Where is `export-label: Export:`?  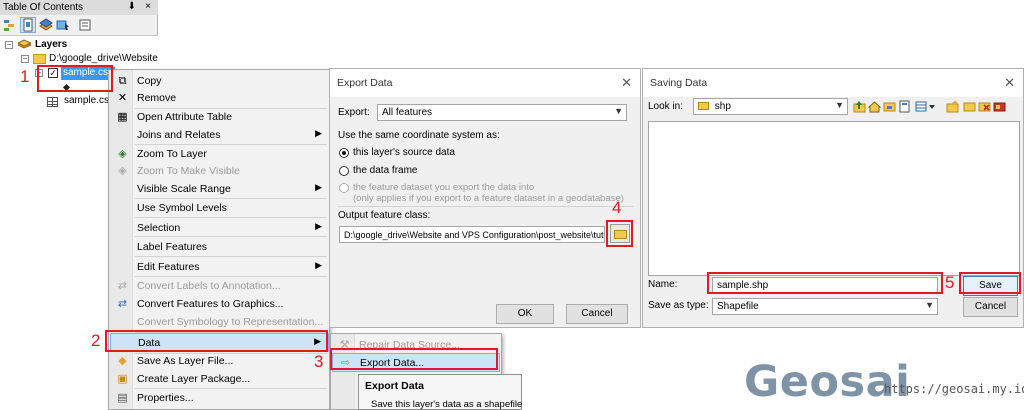
export-label: Export: is located at coordinates (354, 112).